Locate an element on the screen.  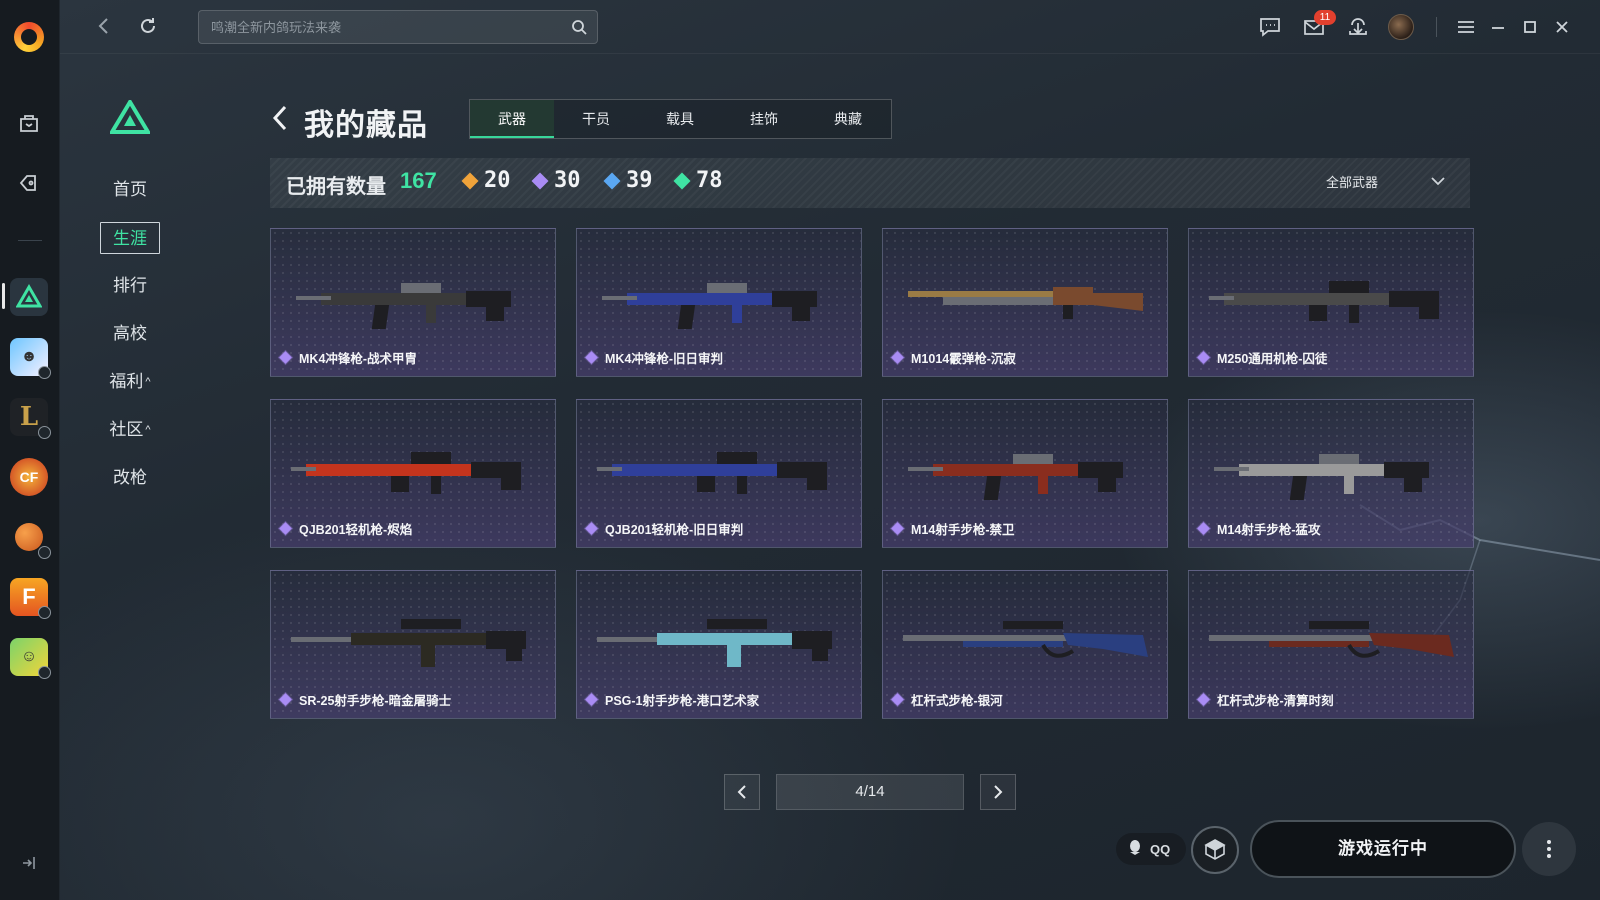
weapon-name-row: PSG-1射手步枪-港口艺术家 is located at coordinates (672, 699).